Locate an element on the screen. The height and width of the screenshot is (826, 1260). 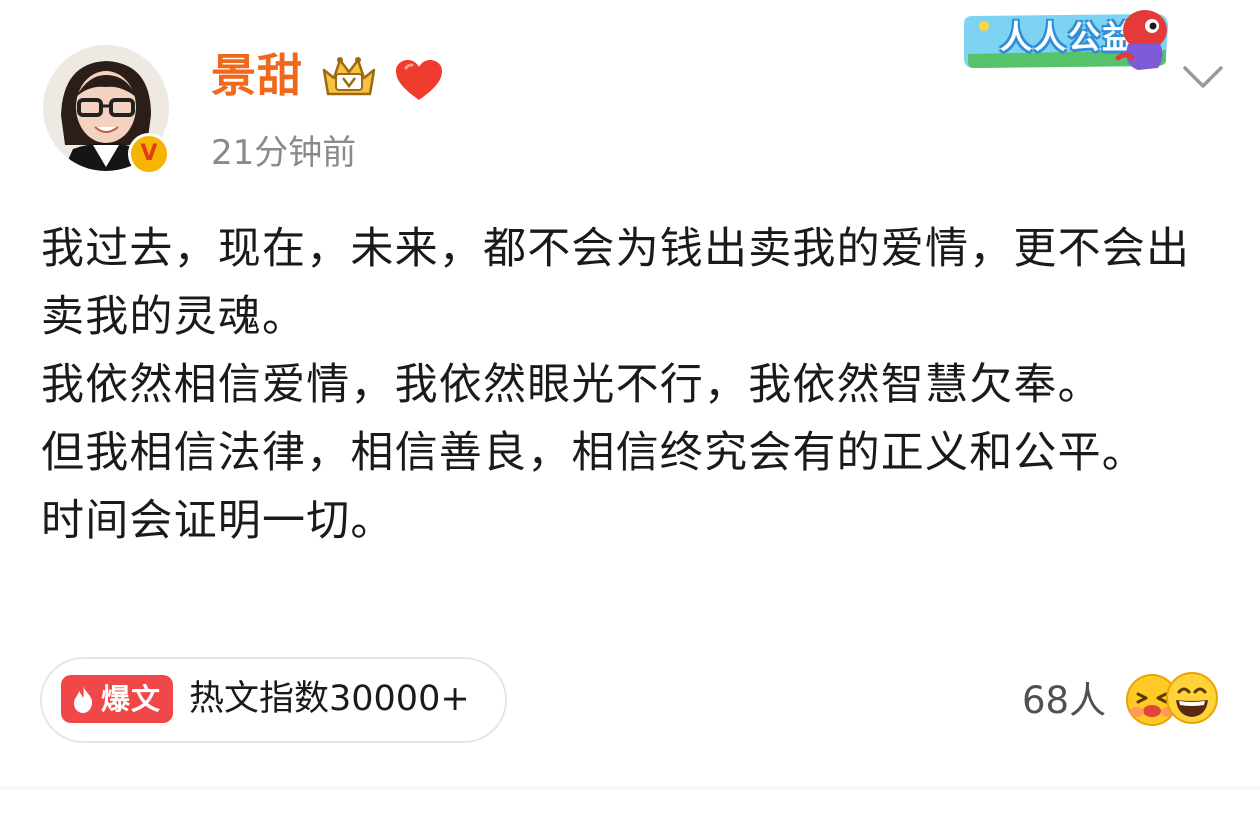
vip-crown-icon is located at coordinates (349, 76).